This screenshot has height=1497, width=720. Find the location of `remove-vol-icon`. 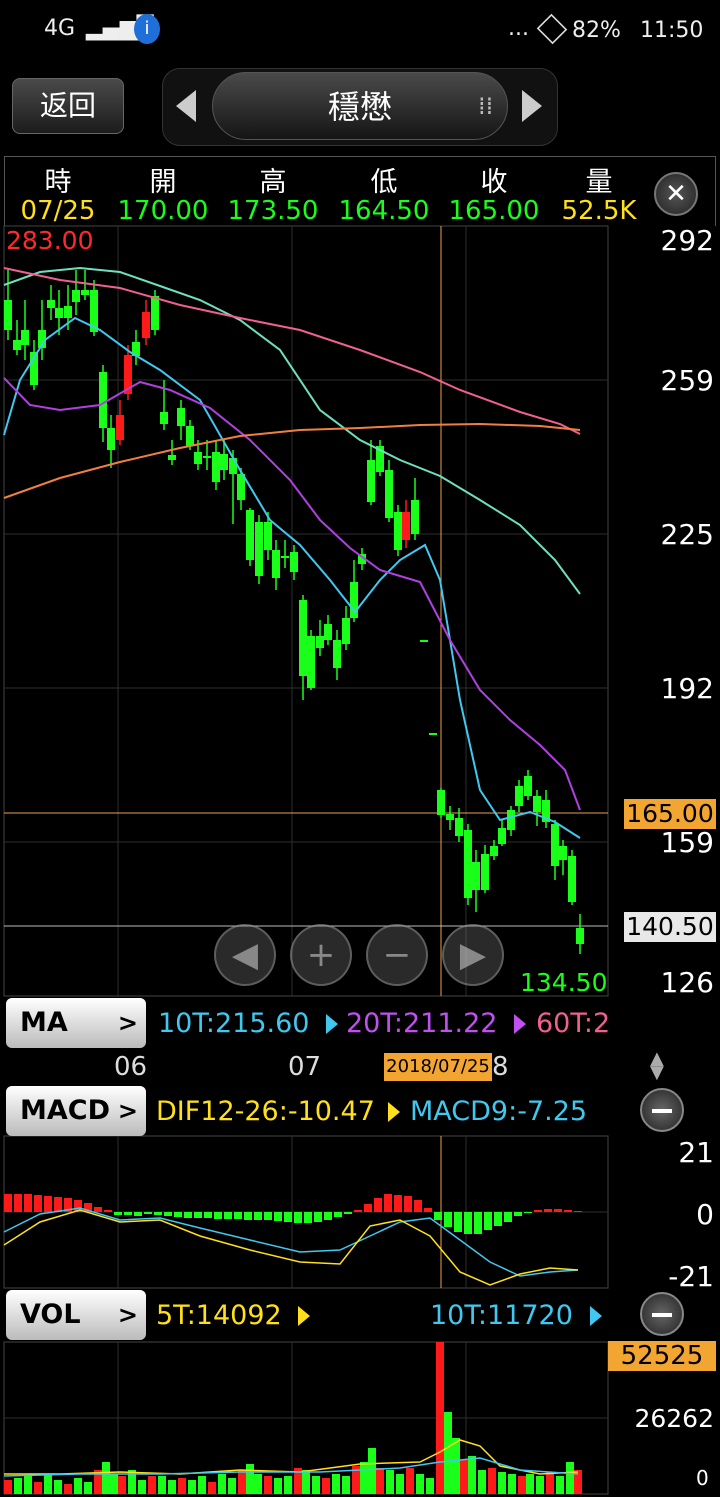

remove-vol-icon is located at coordinates (662, 1314).